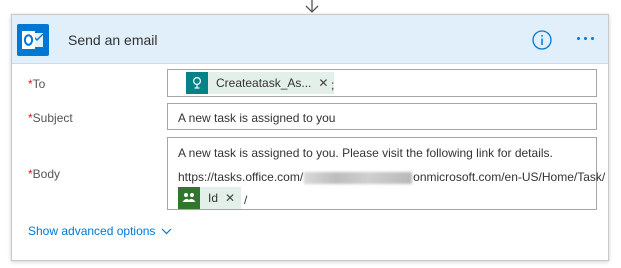  What do you see at coordinates (100, 231) in the screenshot?
I see `show-advanced-options-link: Show advanced options` at bounding box center [100, 231].